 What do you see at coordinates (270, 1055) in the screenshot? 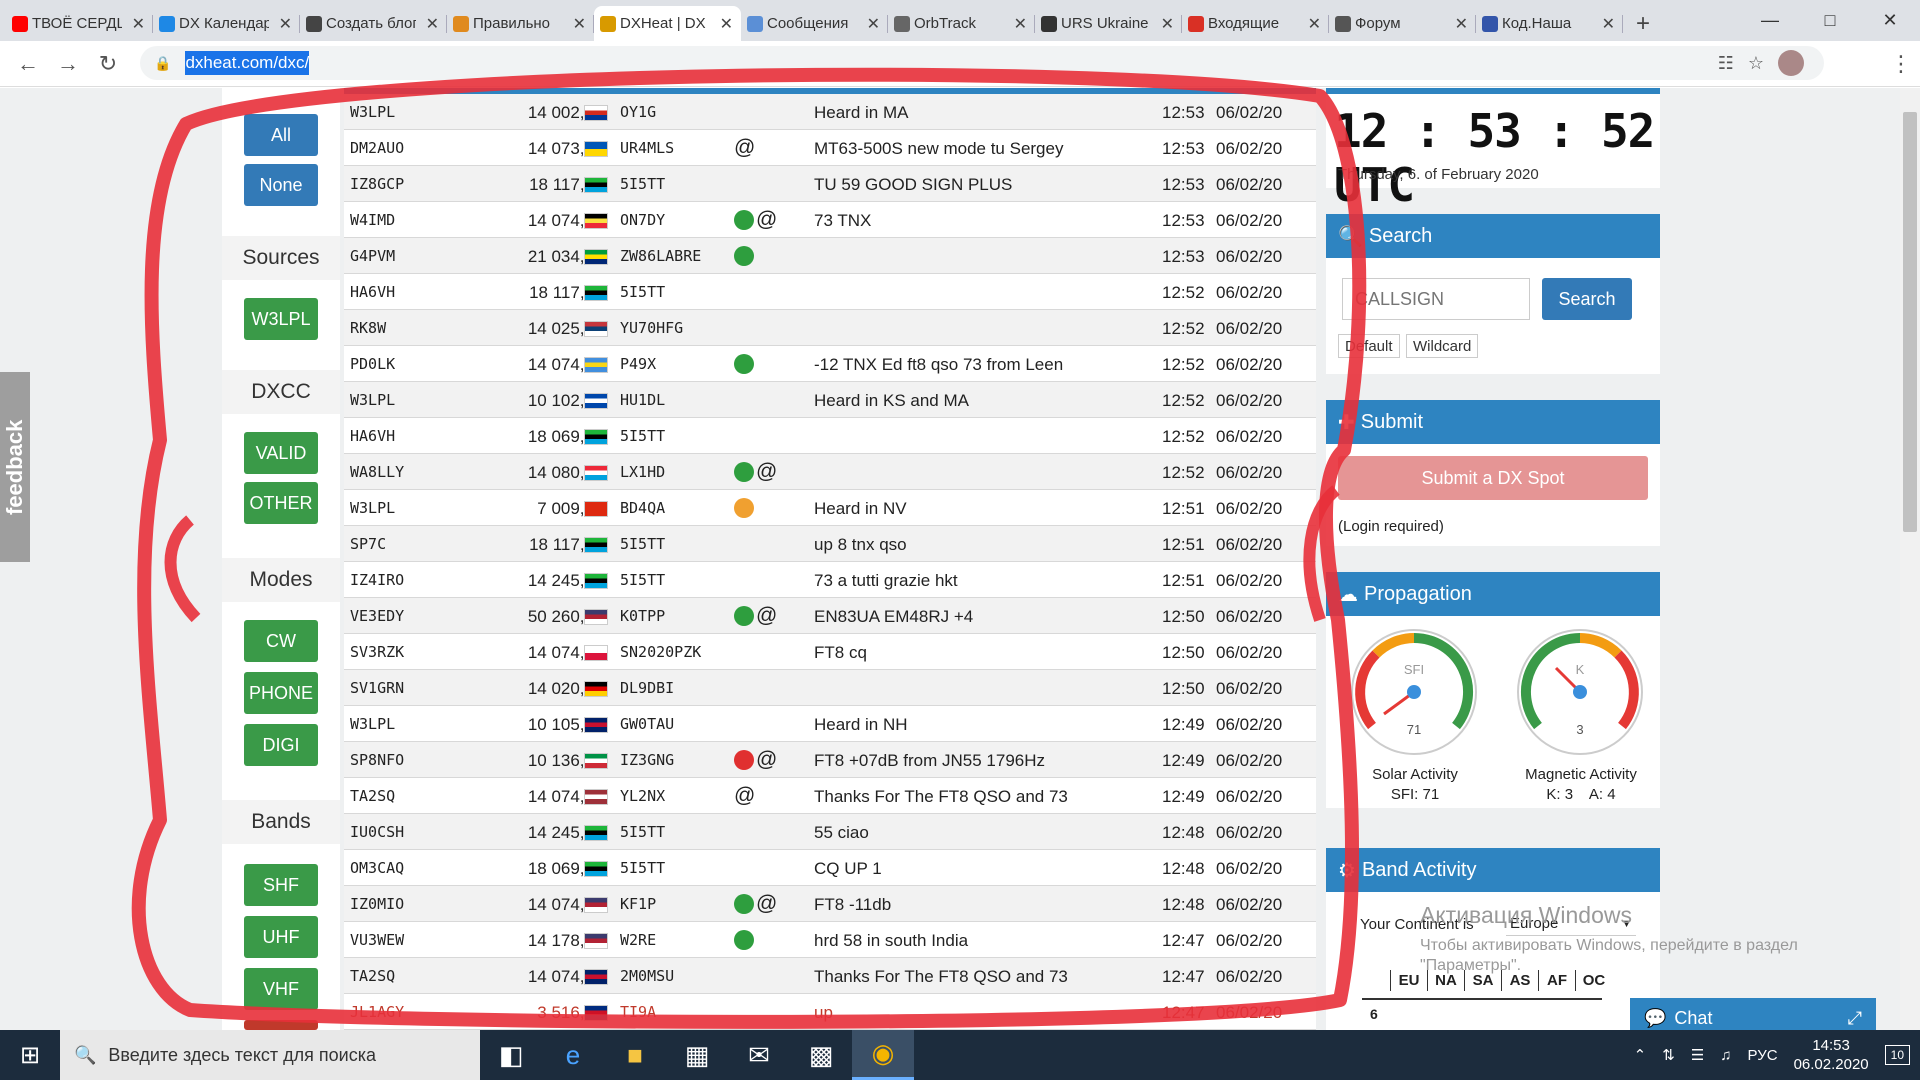
I see `taskbar-search: 🔍 Введите здесь текст для поиска` at bounding box center [270, 1055].